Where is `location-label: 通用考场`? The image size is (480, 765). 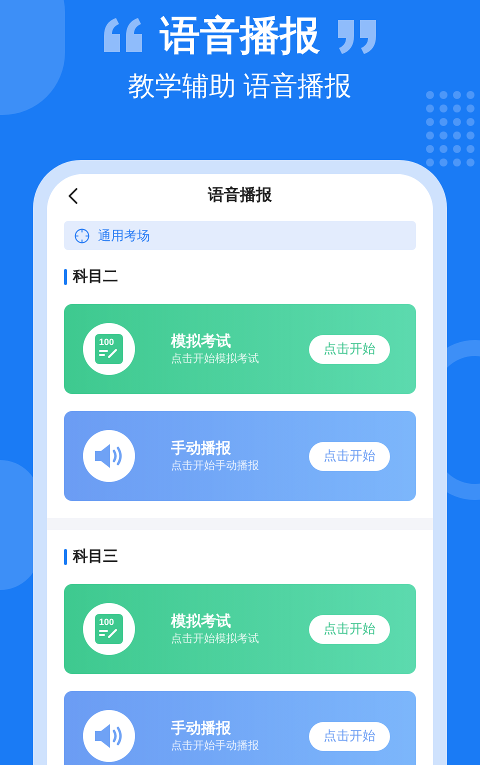
location-label: 通用考场 is located at coordinates (124, 235).